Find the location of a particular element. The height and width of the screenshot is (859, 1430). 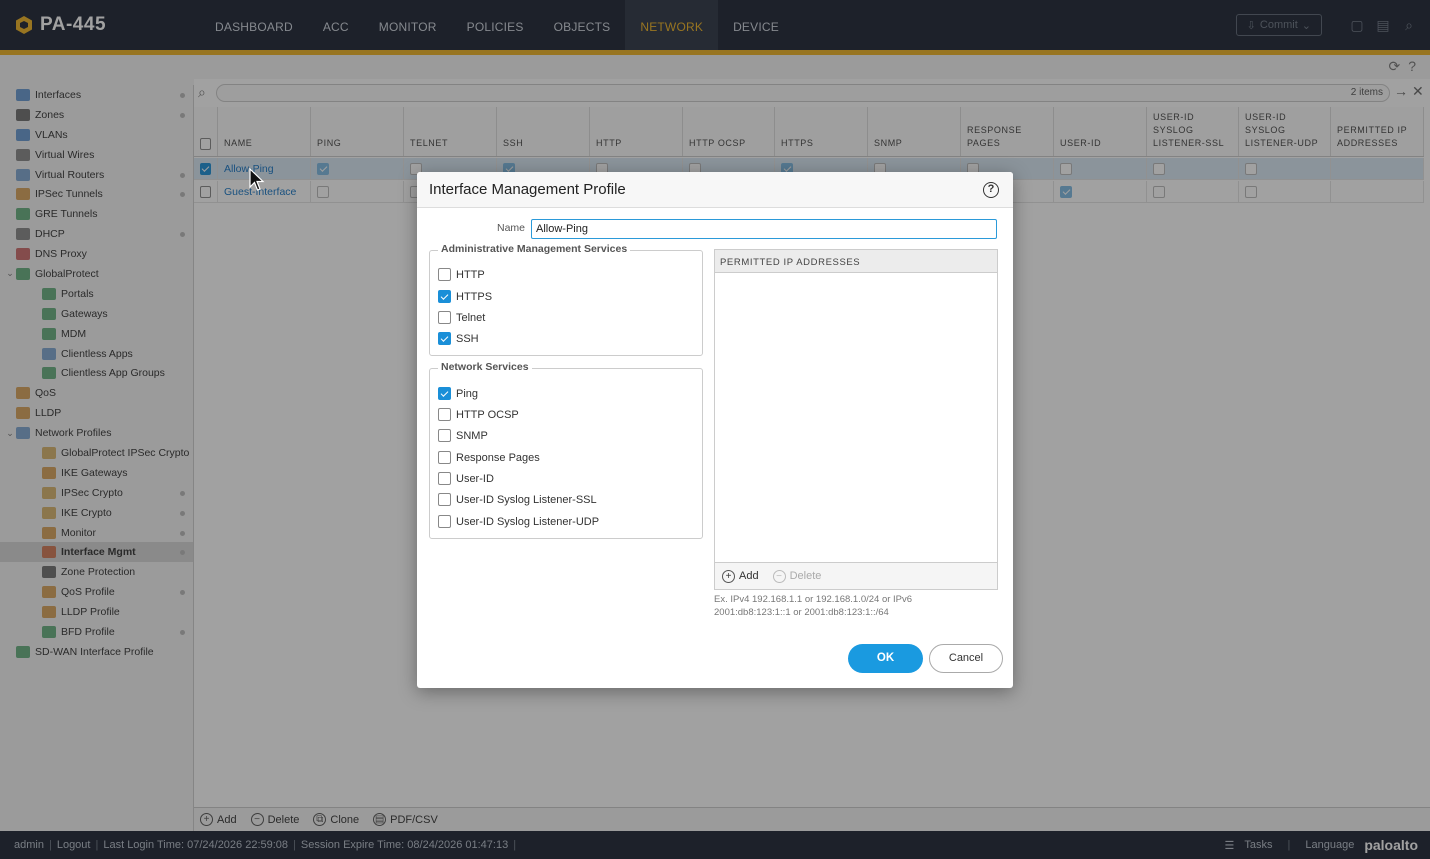

delete-ip-label: Delete is located at coordinates (805, 576).